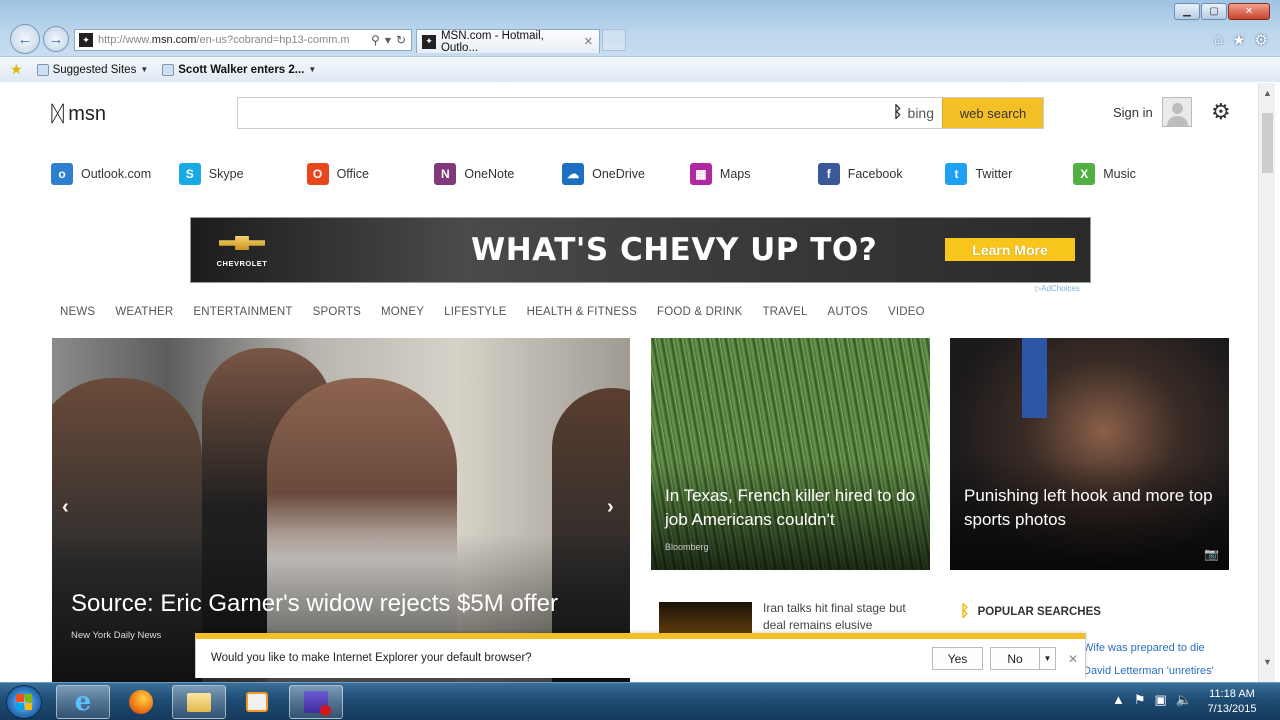  I want to click on close-tab-icon: ✕, so click(588, 41).